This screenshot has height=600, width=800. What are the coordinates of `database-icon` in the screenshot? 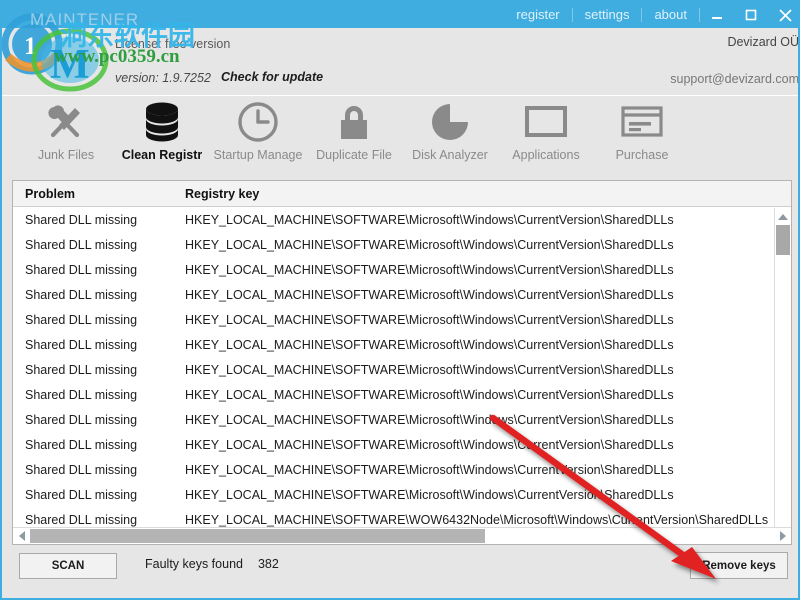 It's located at (162, 122).